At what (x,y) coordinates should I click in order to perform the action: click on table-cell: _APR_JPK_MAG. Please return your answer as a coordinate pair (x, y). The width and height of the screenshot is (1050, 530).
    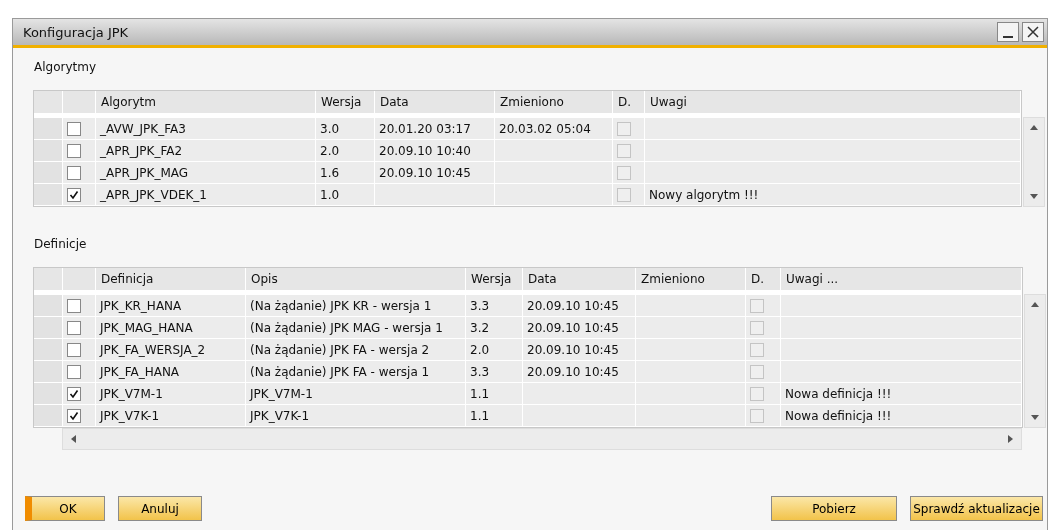
    Looking at the image, I should click on (206, 173).